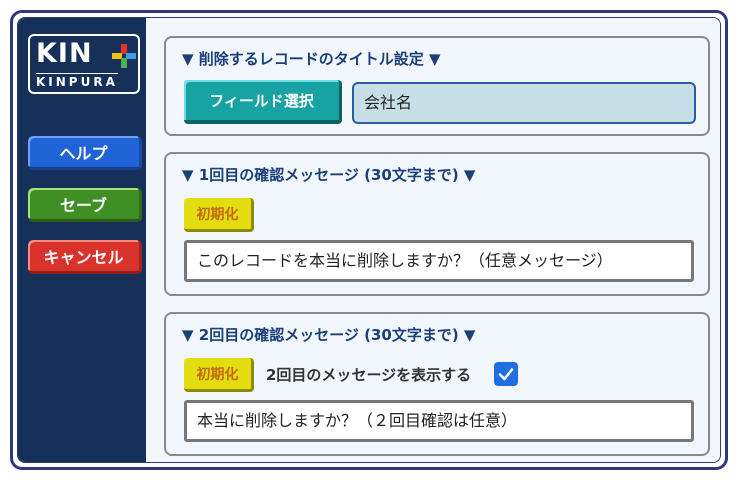  Describe the element at coordinates (124, 56) in the screenshot. I see `plus-plug-icon` at that location.